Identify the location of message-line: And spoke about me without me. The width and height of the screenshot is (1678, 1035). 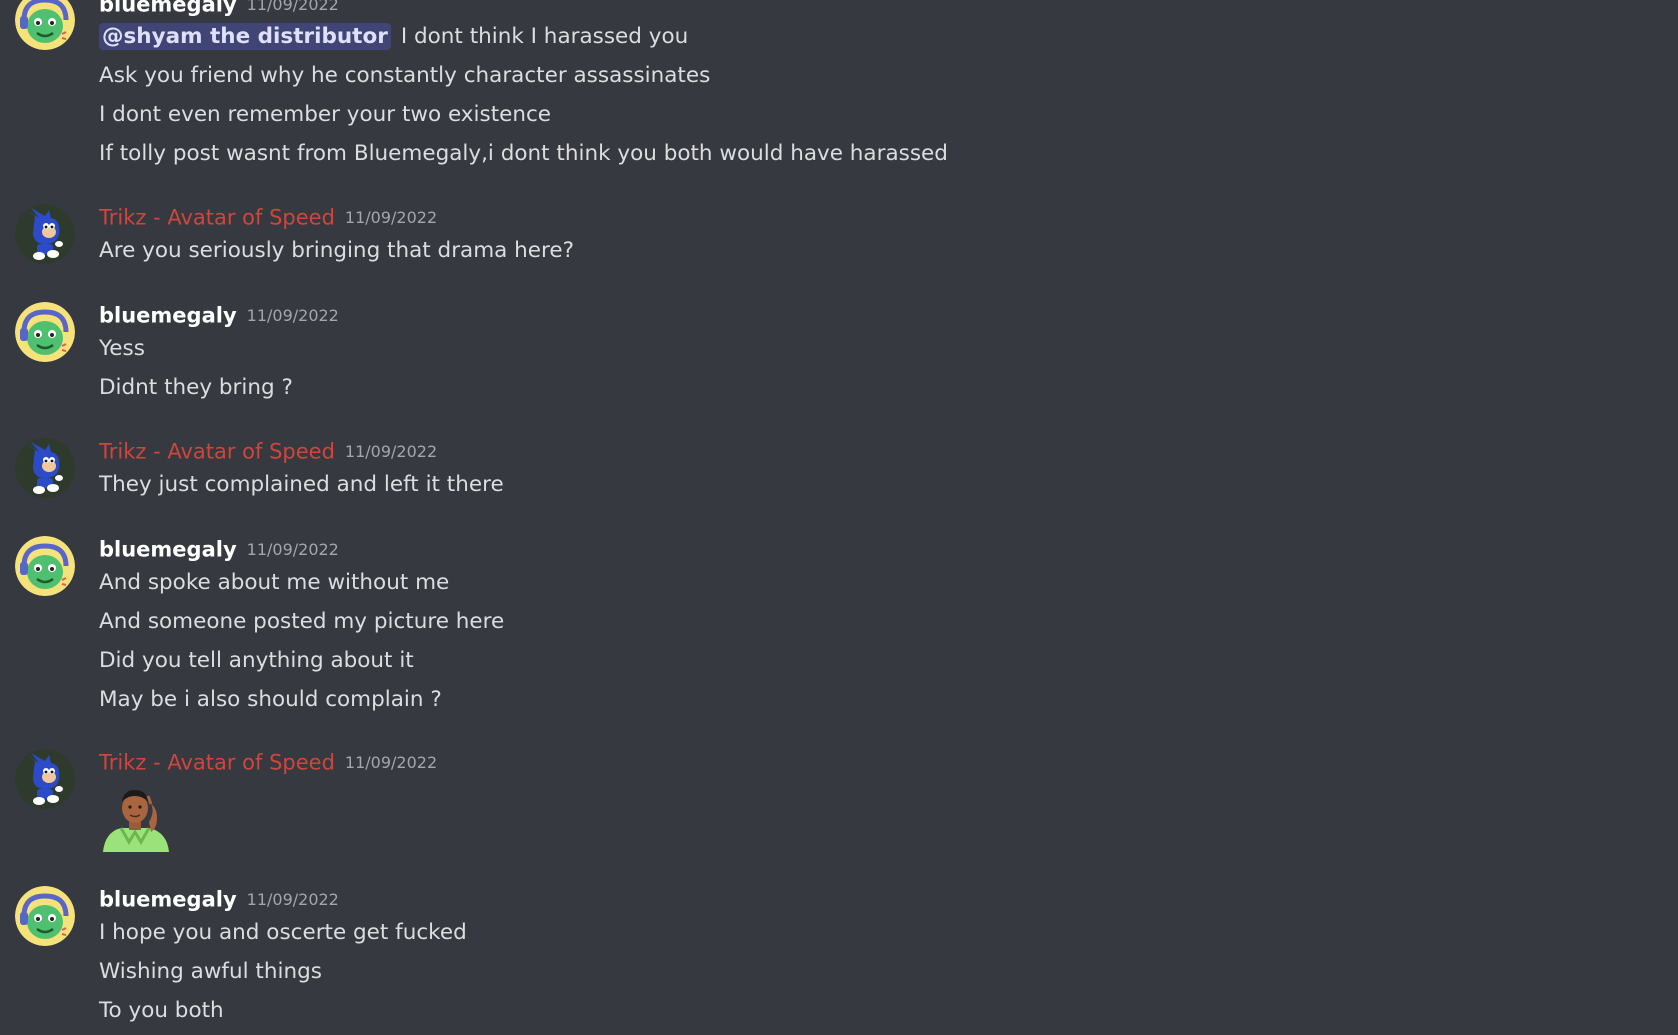
(274, 582).